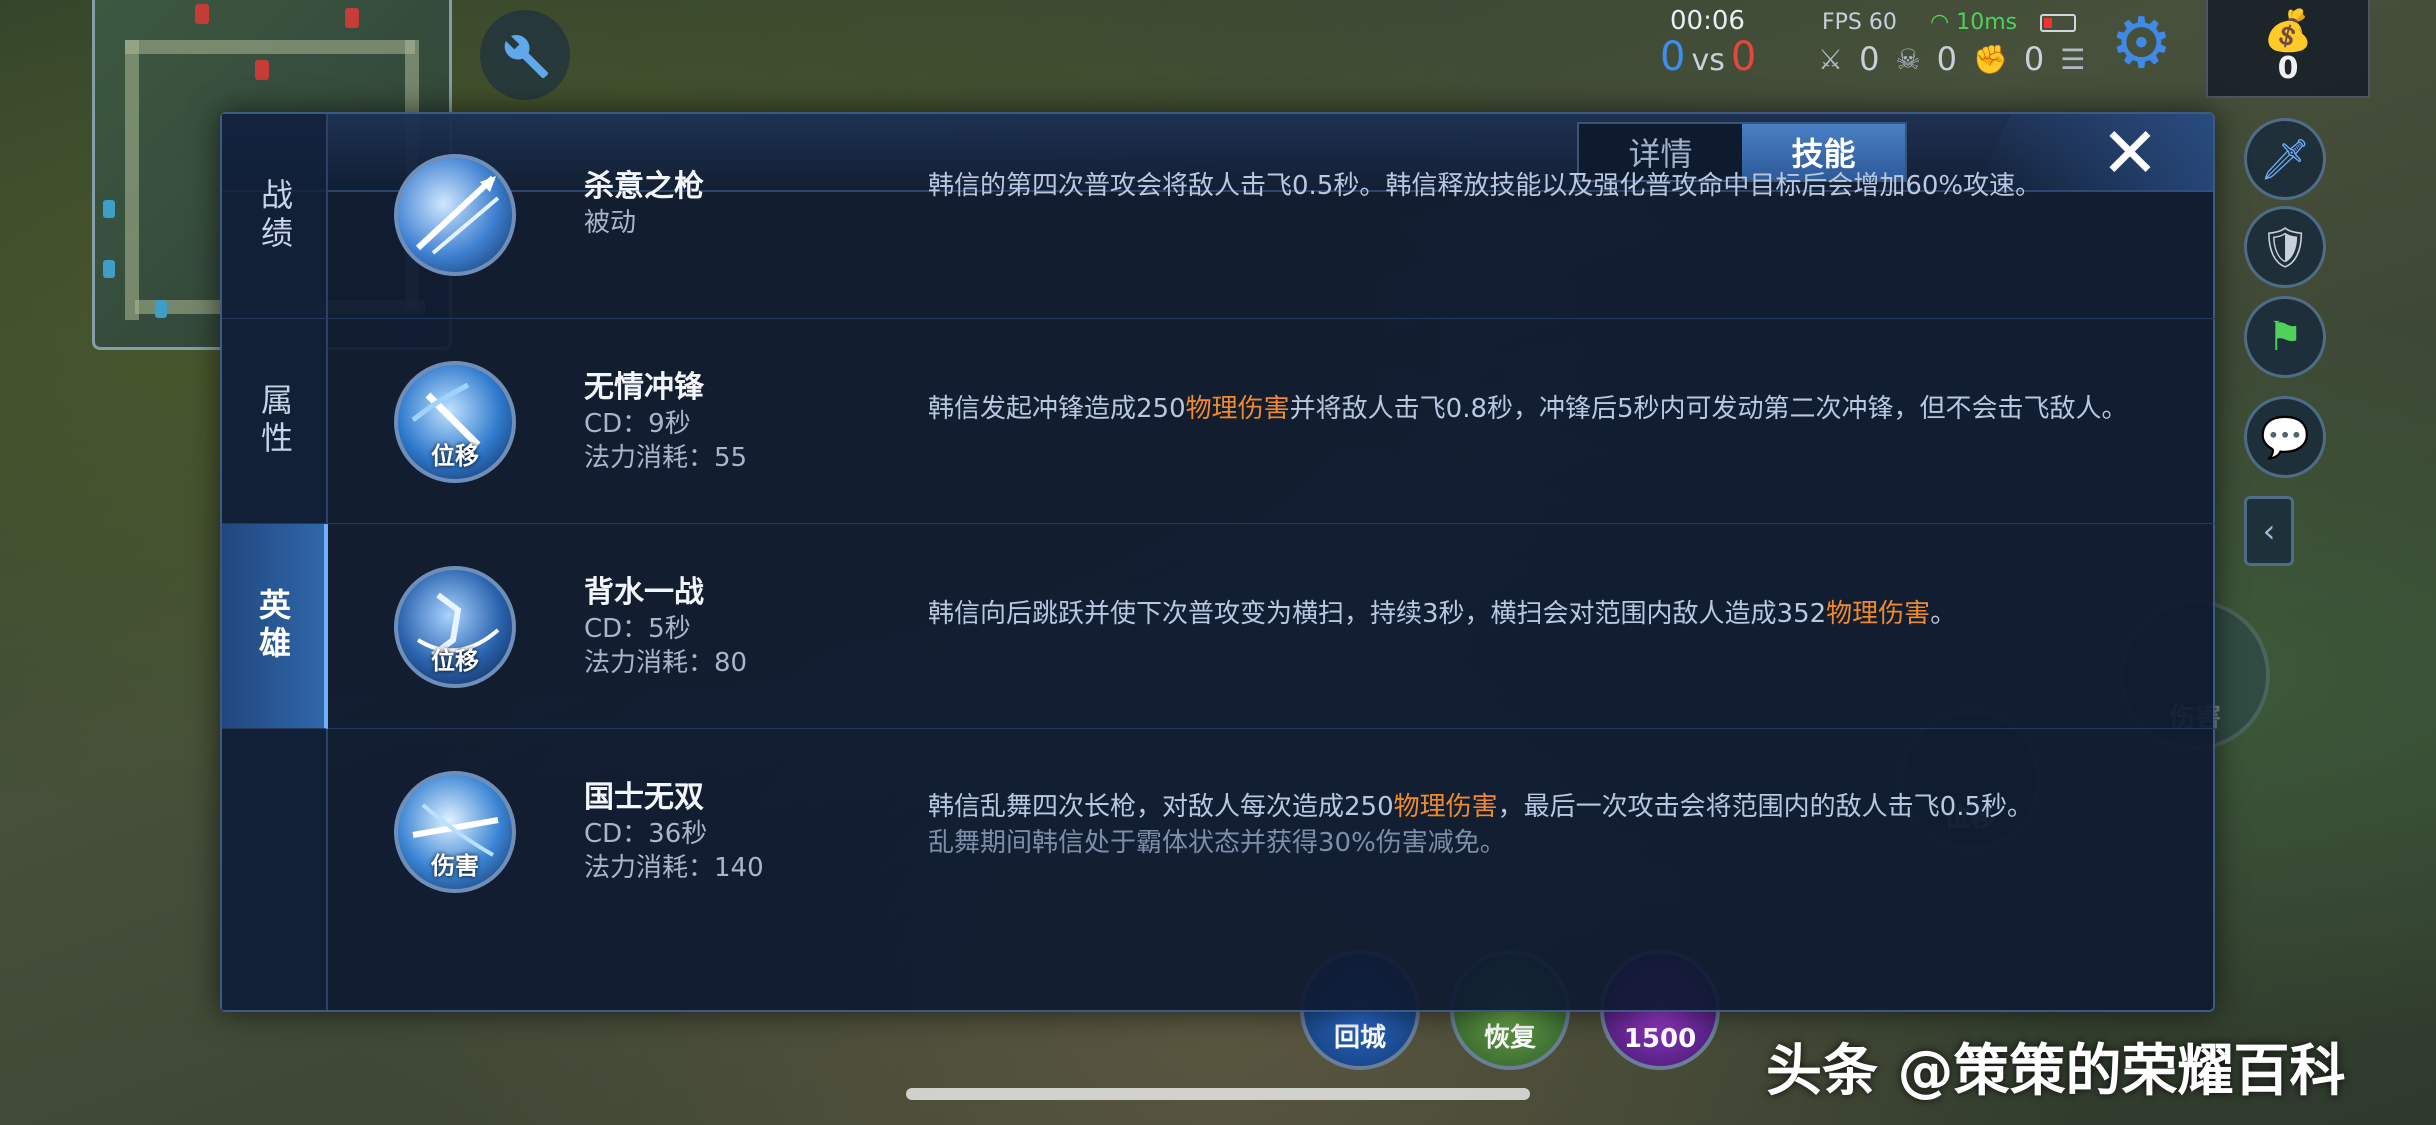 The width and height of the screenshot is (2436, 1125). I want to click on skill-meta: 杀意之枪 被动, so click(644, 204).